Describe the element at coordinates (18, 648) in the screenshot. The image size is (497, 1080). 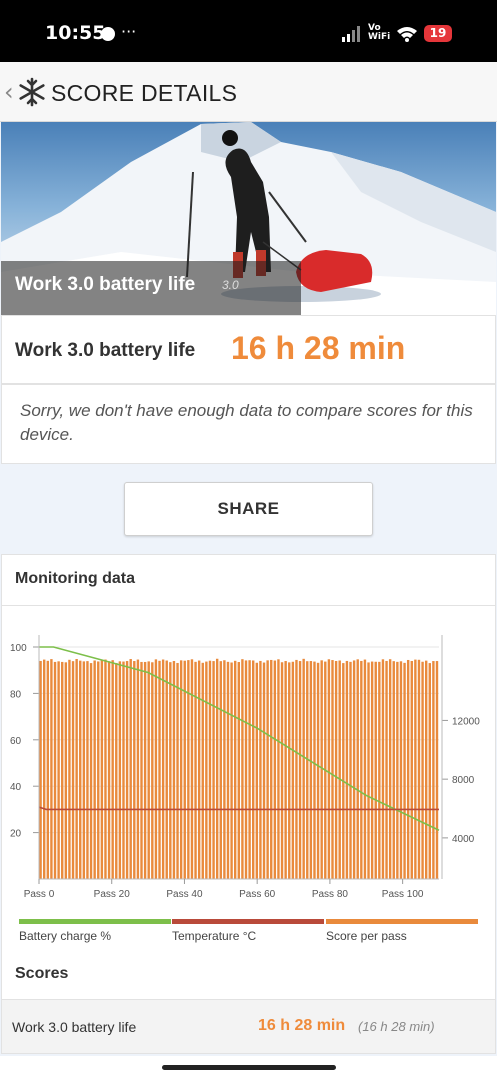
I see `left-axis-tick-label: 100` at that location.